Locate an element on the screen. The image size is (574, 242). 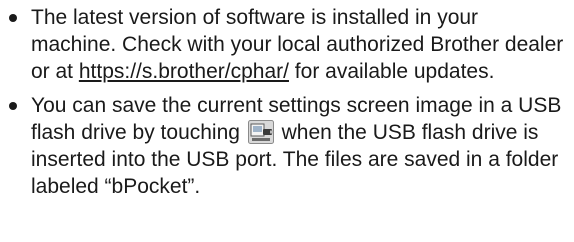
item-text-after: for available updates. is located at coordinates (391, 71).